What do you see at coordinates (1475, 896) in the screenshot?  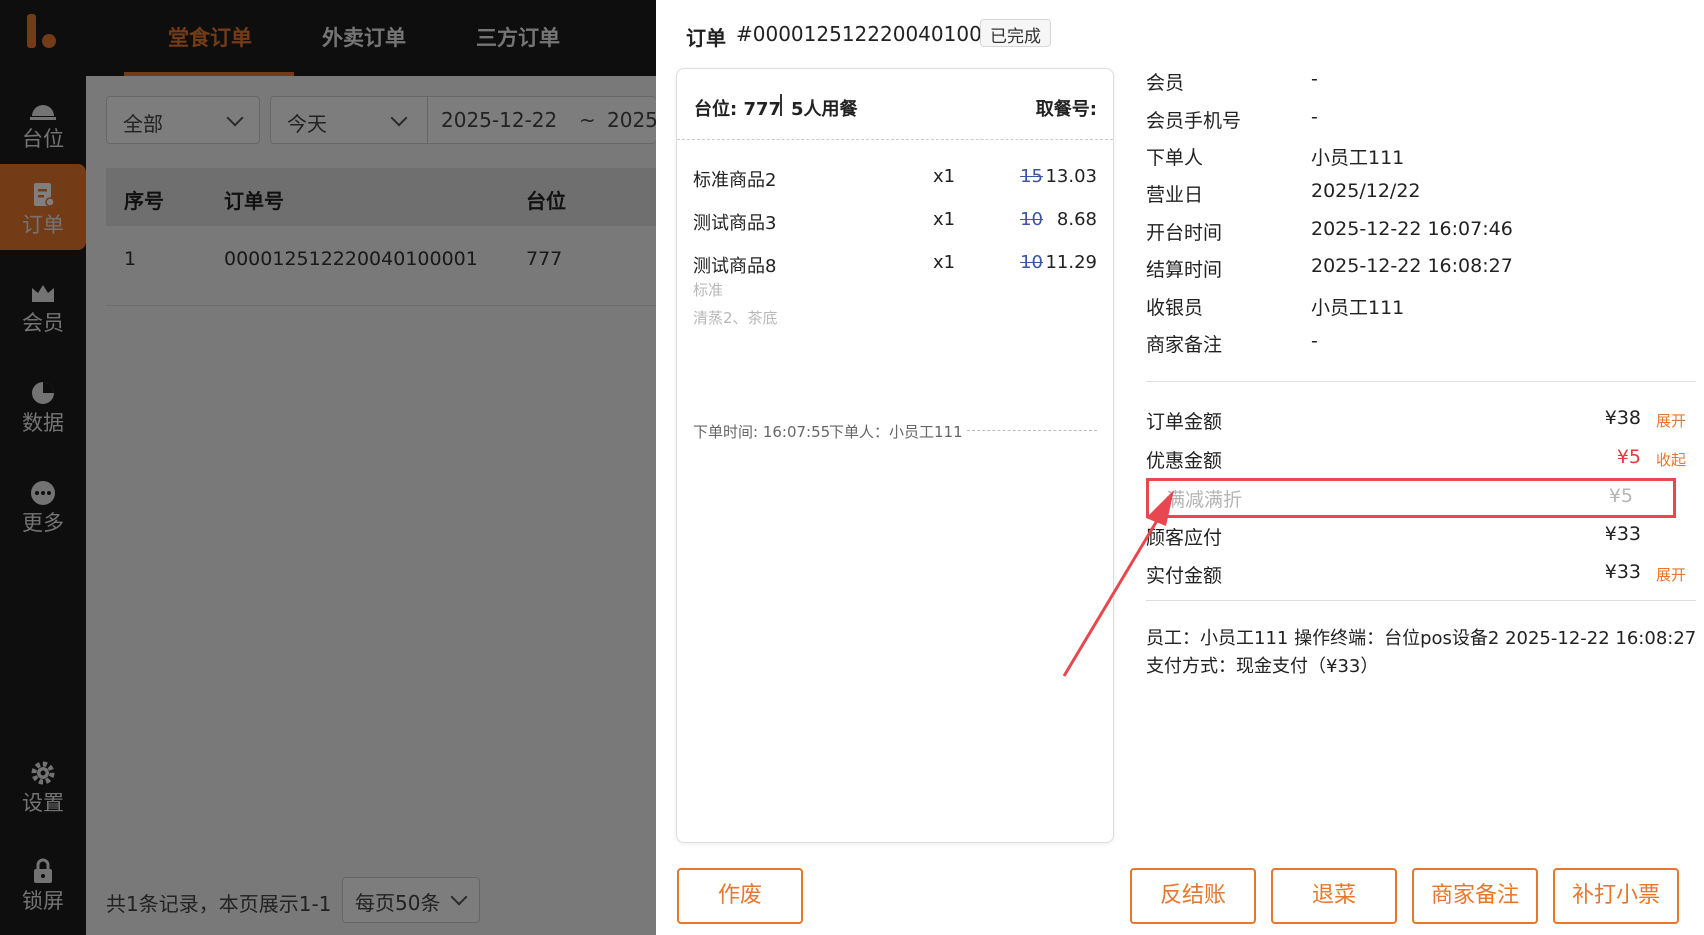 I see `merchant-note-button: 商家备注` at bounding box center [1475, 896].